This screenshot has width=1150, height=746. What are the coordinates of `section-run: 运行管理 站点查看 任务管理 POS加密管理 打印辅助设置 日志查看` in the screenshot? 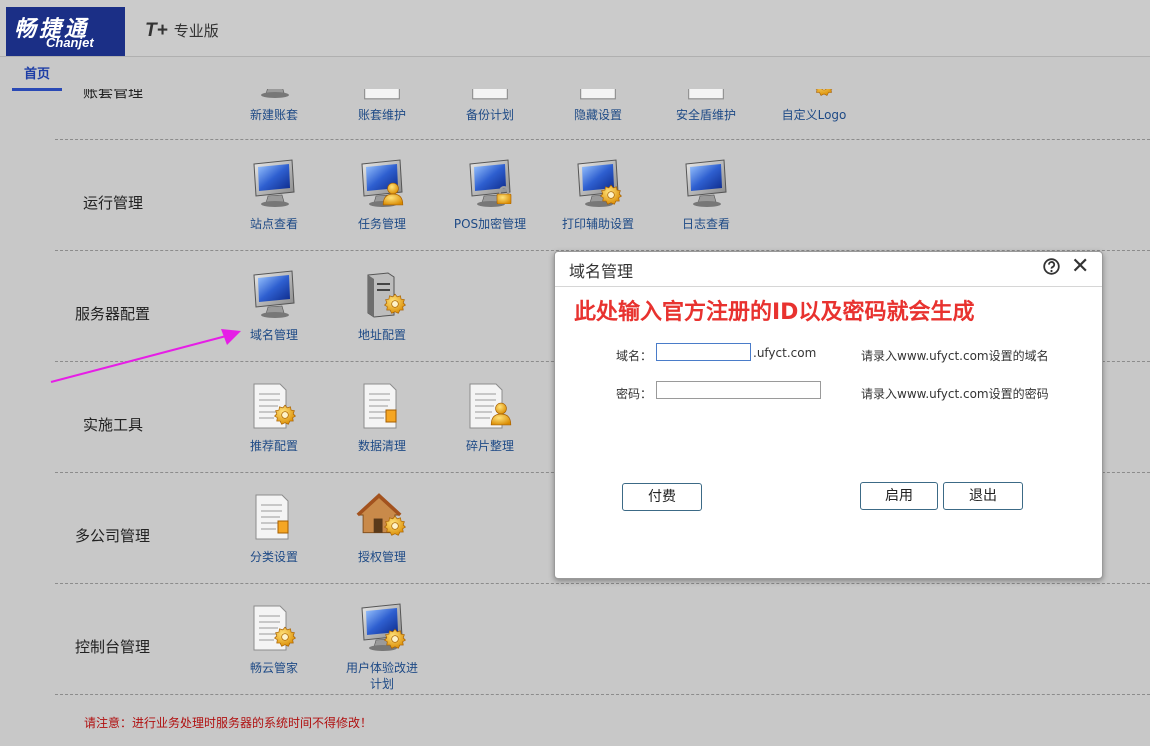 It's located at (602, 195).